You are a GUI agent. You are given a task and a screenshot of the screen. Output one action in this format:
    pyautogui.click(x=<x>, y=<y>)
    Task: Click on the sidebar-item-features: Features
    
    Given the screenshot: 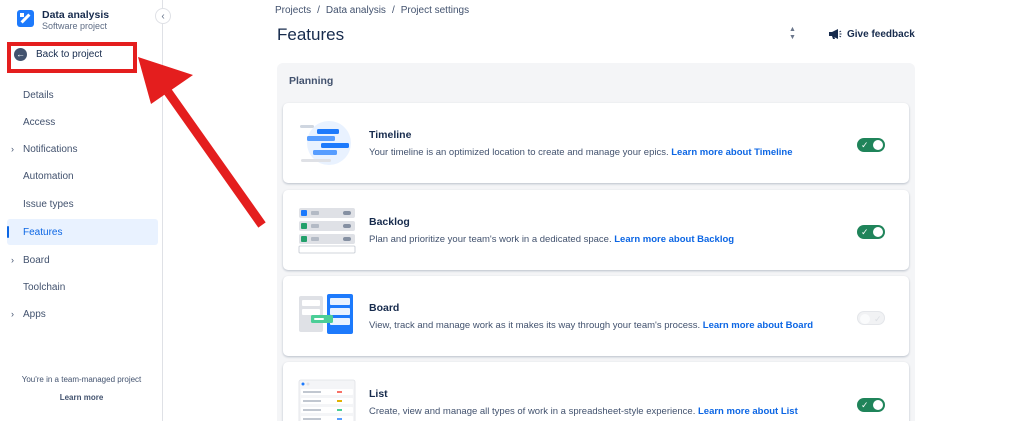 What is the action you would take?
    pyautogui.click(x=82, y=232)
    